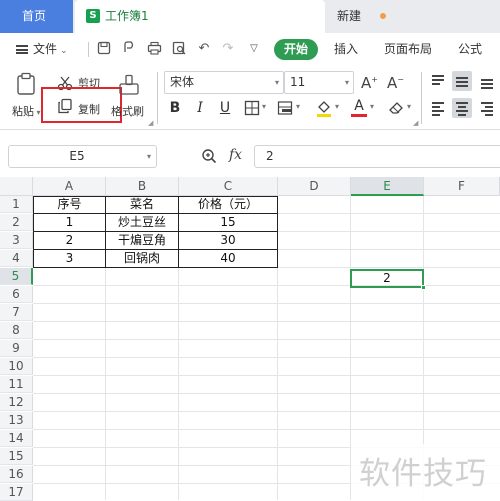 The image size is (500, 501). I want to click on format-painter-button: 格式刷, so click(127, 111).